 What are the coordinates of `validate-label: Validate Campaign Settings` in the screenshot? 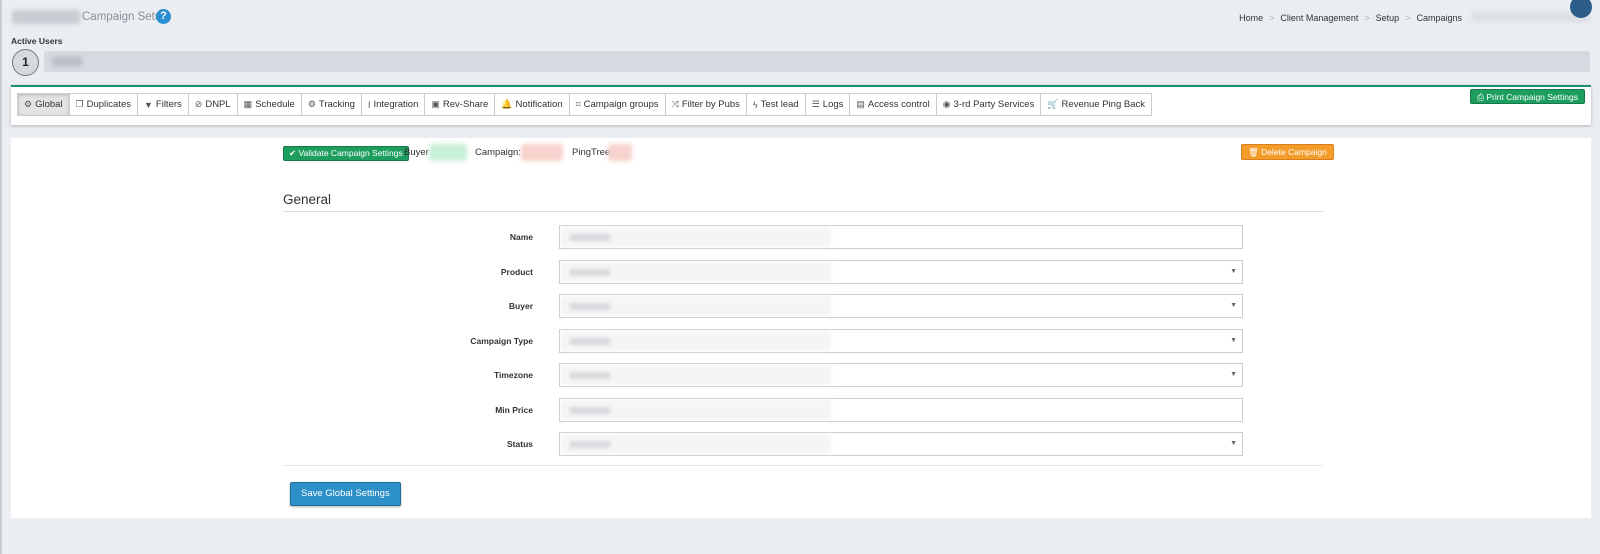 It's located at (350, 153).